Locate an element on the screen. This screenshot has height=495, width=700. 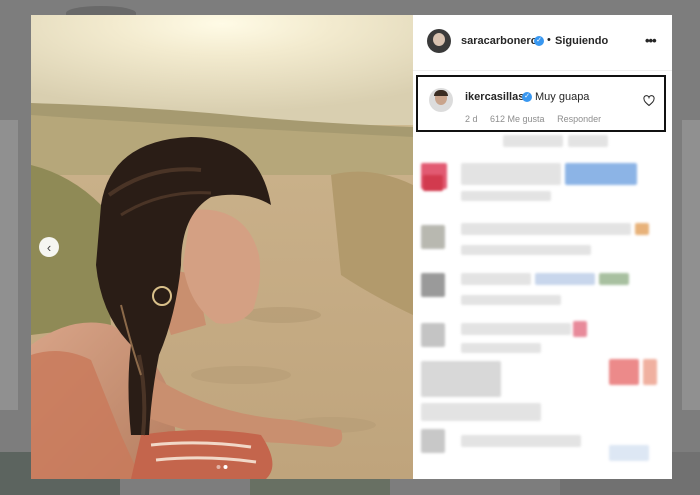
more-options-icon: ••• is located at coordinates (651, 40).